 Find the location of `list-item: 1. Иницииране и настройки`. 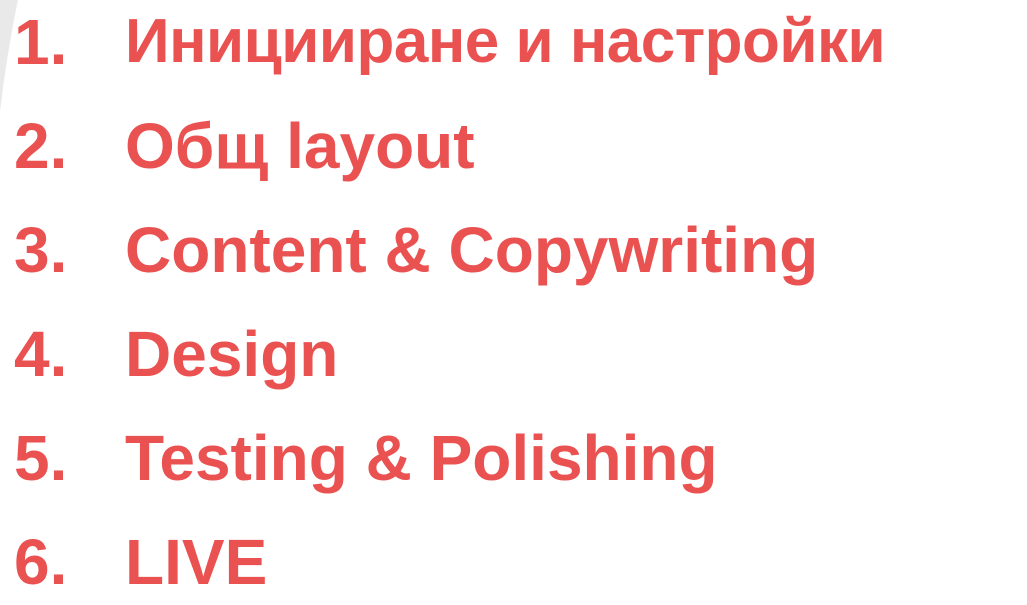

list-item: 1. Иницииране и настройки is located at coordinates (450, 42).